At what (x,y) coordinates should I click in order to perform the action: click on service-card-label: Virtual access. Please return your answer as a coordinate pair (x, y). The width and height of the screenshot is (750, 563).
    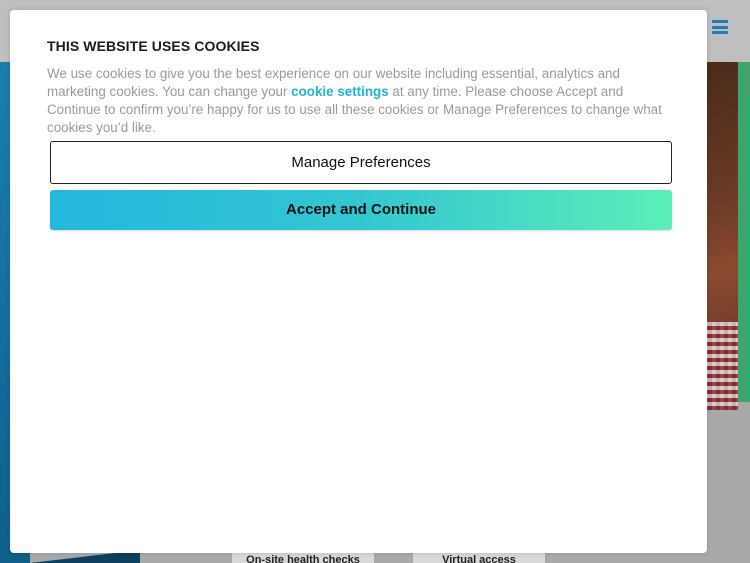
    Looking at the image, I should click on (479, 558).